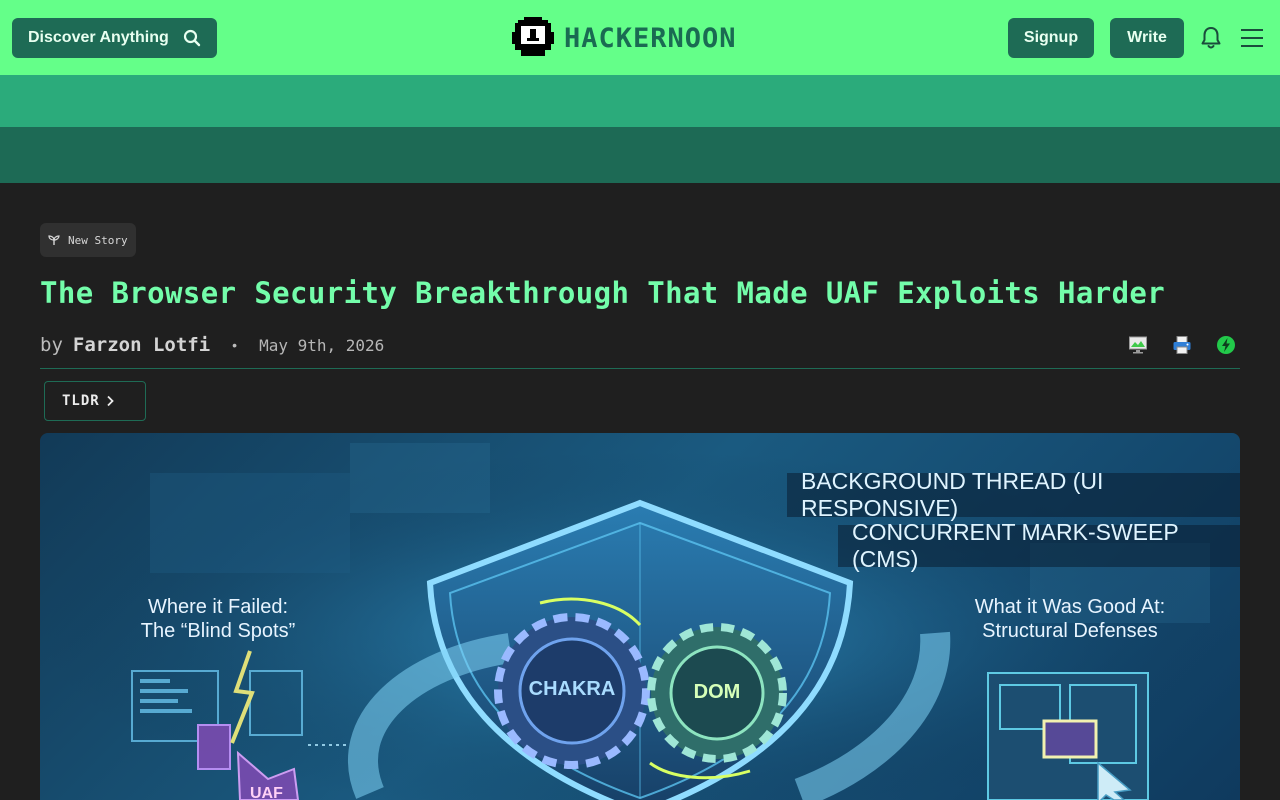 The image size is (1280, 800). I want to click on tldr-button: TLDR, so click(95, 401).